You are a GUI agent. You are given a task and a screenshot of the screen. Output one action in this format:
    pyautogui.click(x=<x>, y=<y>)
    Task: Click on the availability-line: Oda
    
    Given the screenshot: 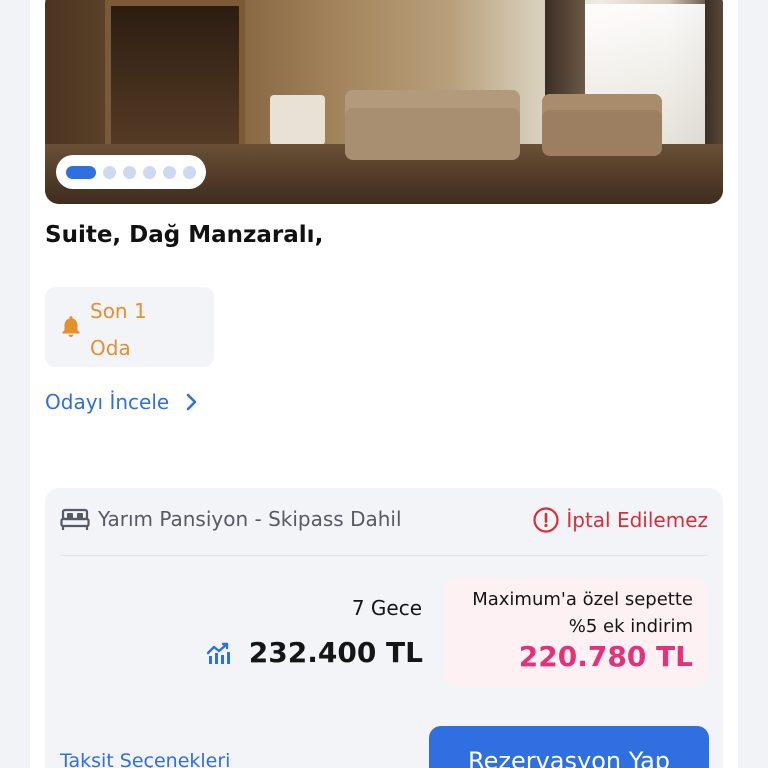 What is the action you would take?
    pyautogui.click(x=110, y=348)
    